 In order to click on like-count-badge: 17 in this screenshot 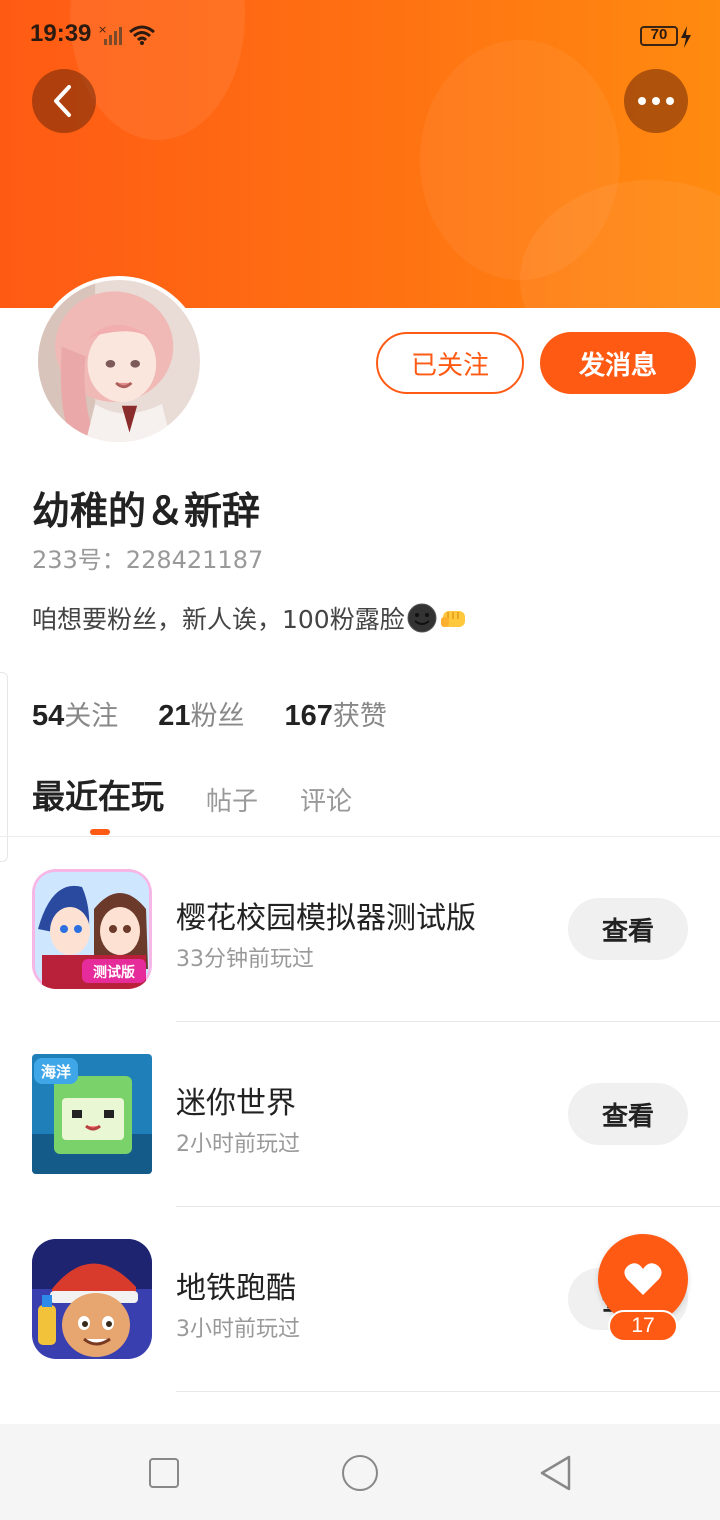, I will do `click(643, 1326)`.